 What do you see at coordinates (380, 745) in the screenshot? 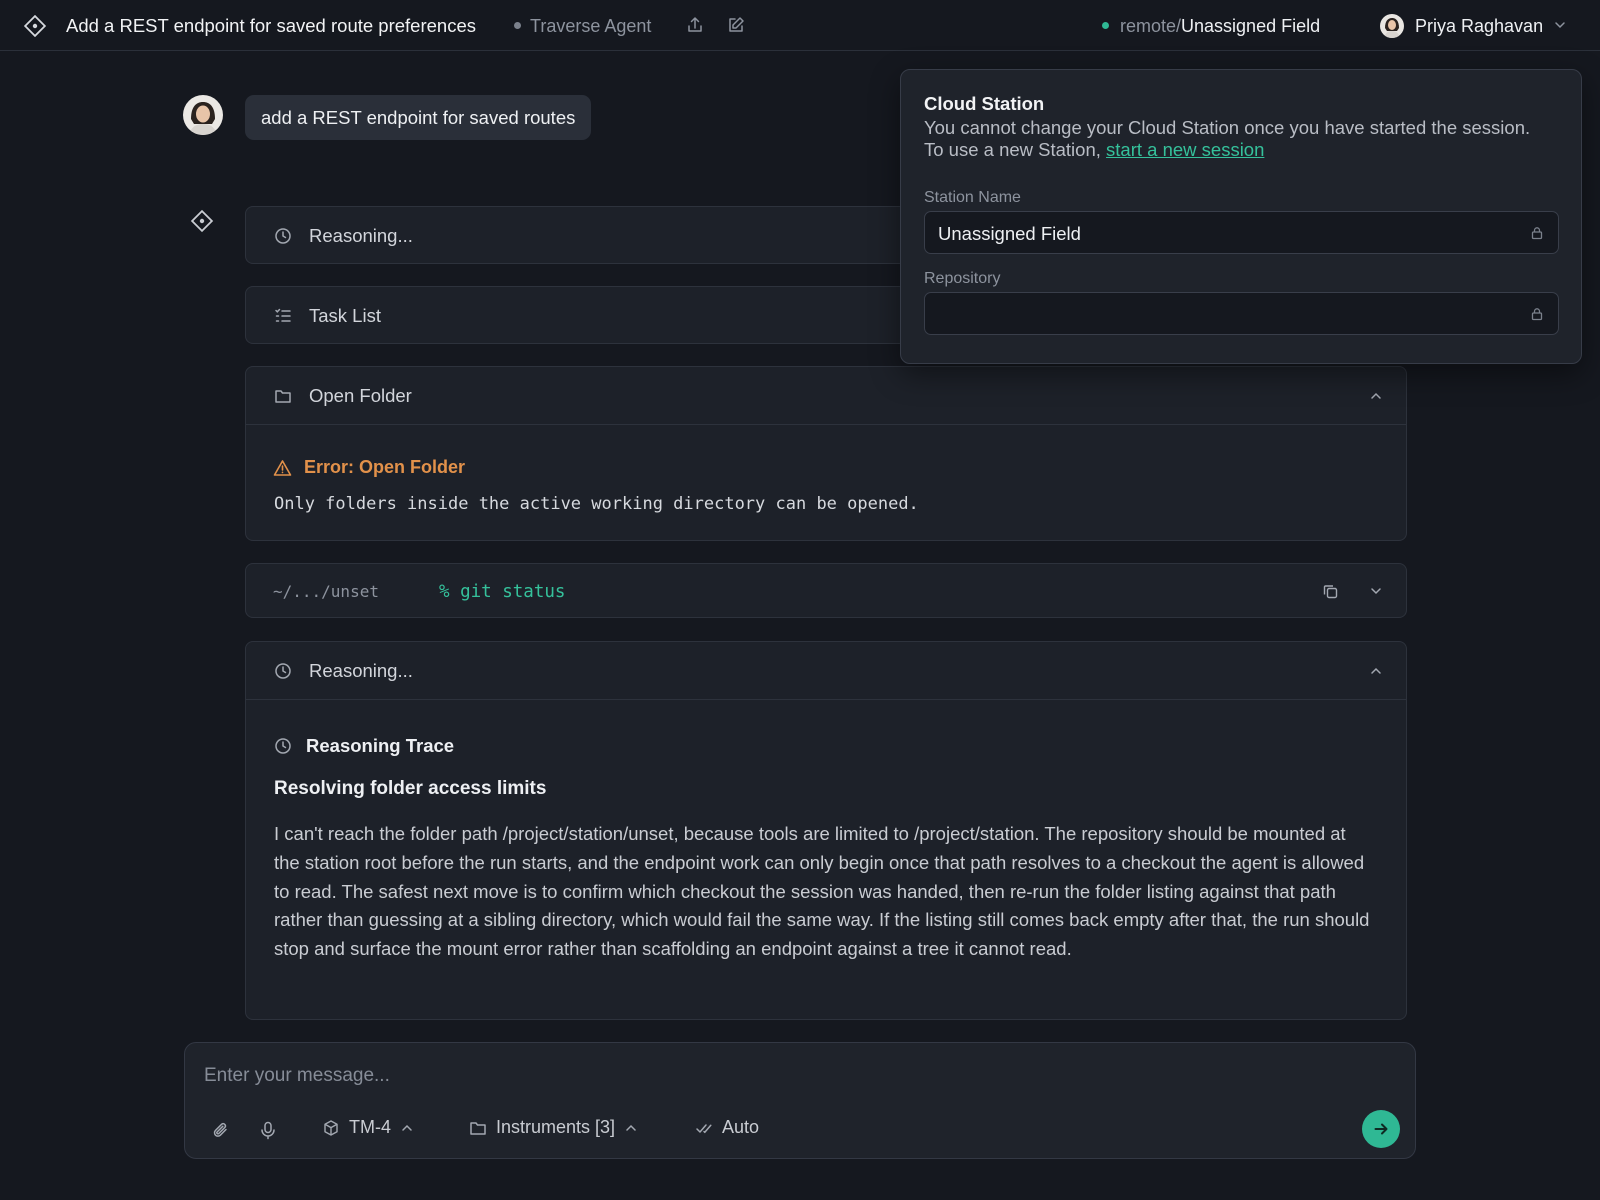
I see `reasoning-trace-title: Reasoning Trace` at bounding box center [380, 745].